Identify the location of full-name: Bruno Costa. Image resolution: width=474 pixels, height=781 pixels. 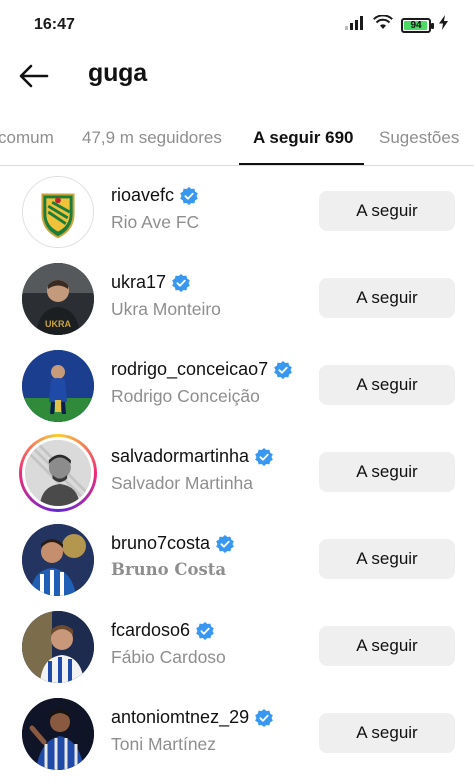
(169, 569).